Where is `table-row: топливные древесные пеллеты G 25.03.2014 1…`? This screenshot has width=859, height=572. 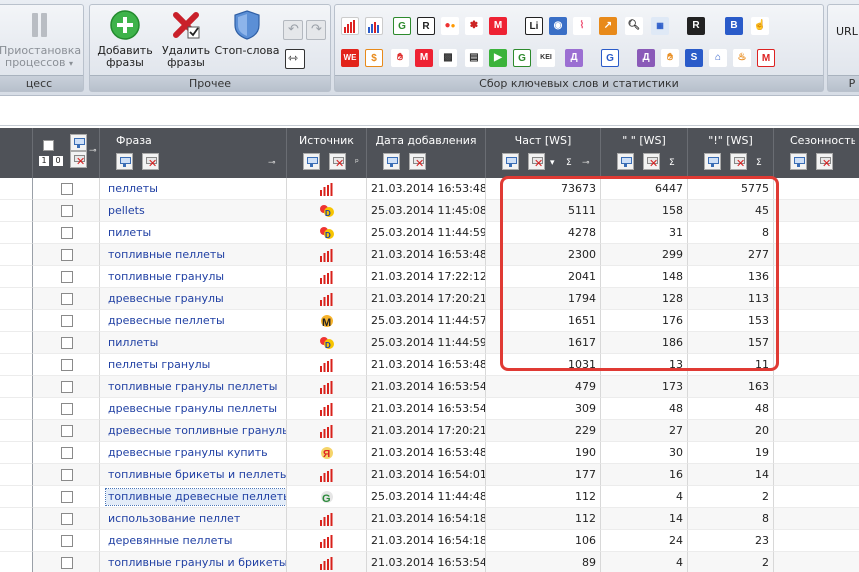
table-row: топливные древесные пеллеты G 25.03.2014 1… is located at coordinates (429, 497).